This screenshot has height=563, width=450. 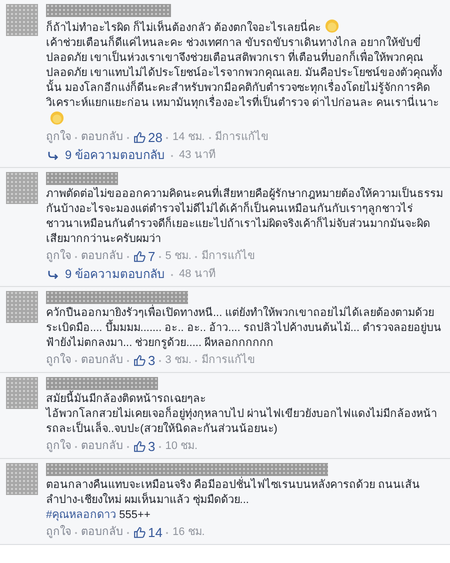 What do you see at coordinates (197, 155) in the screenshot?
I see `timestamp: 43 นาที` at bounding box center [197, 155].